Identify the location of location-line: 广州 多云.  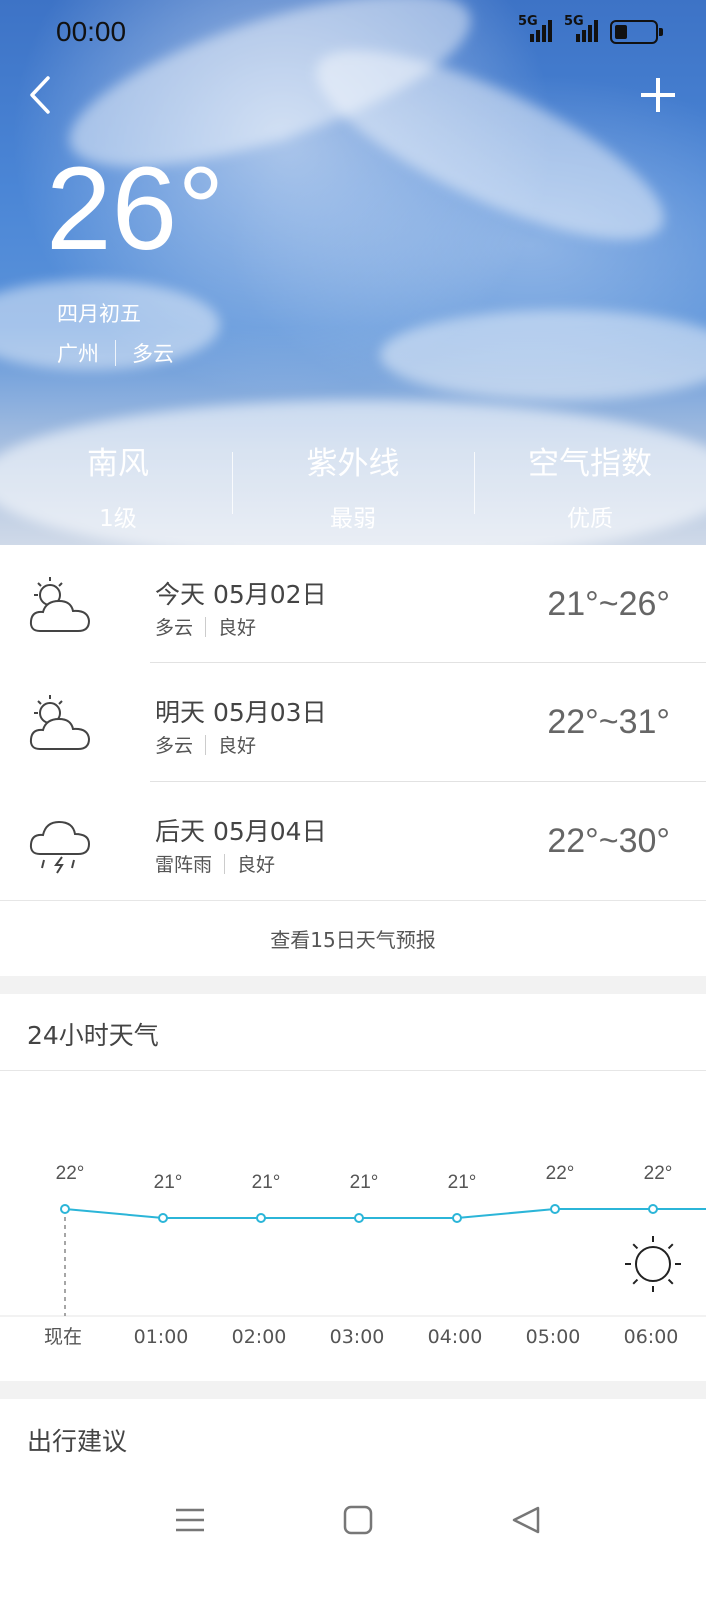
(115, 353).